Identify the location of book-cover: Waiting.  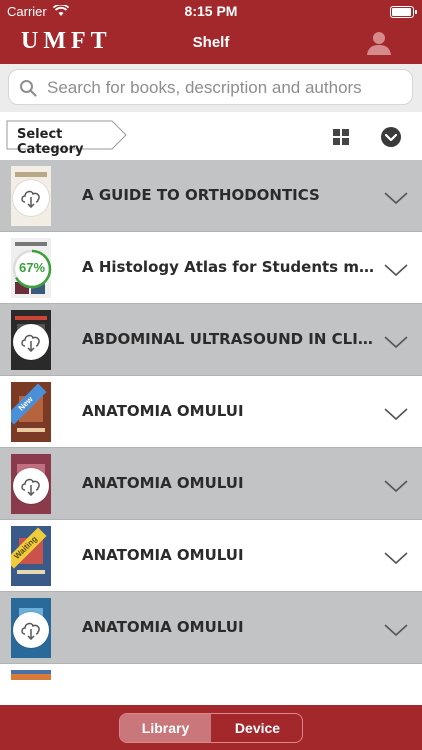
(31, 556).